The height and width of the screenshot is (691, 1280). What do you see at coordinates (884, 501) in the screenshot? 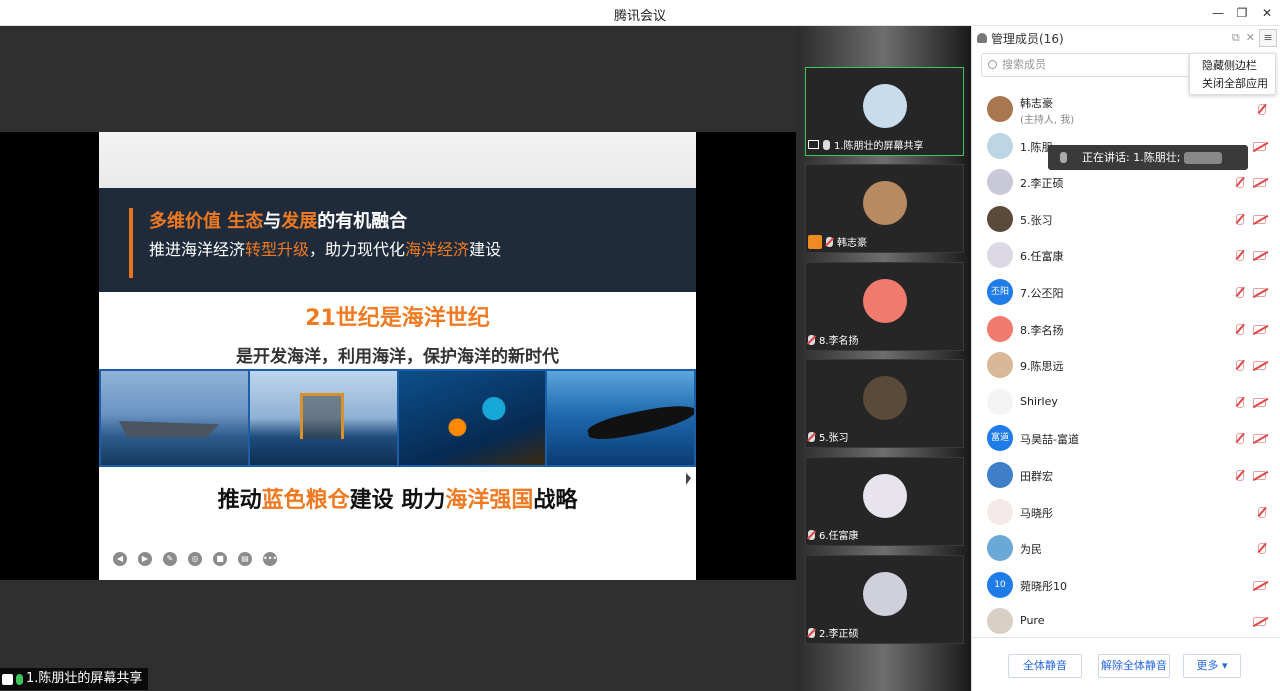
I see `video-tile: 6.任富康` at bounding box center [884, 501].